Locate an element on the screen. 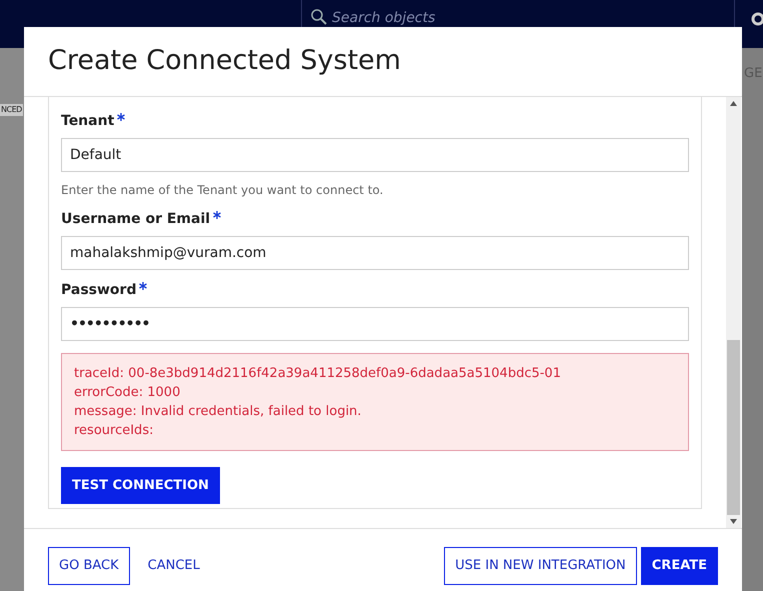  scroll-up-icon is located at coordinates (733, 103).